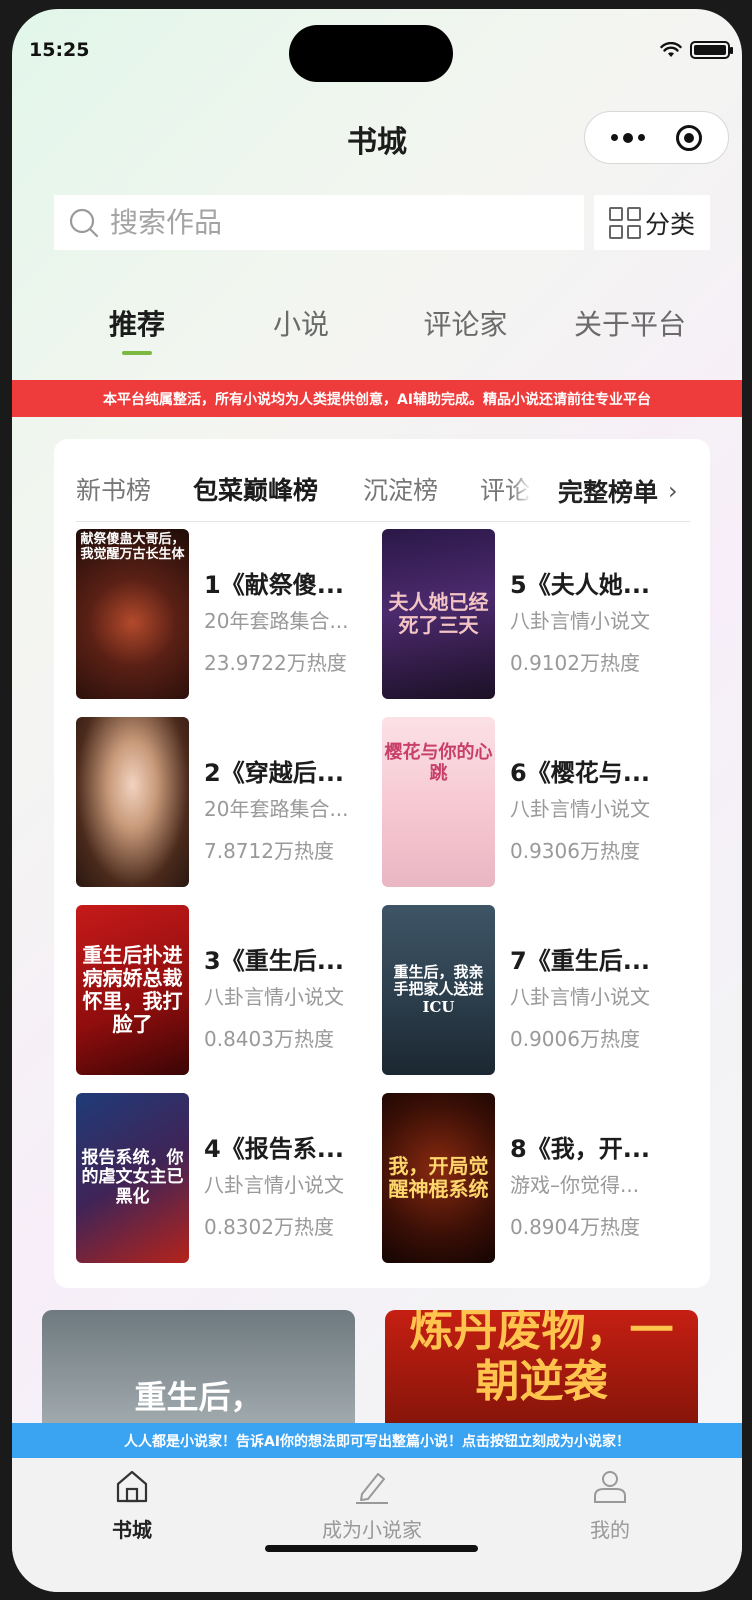 This screenshot has height=1600, width=752. Describe the element at coordinates (132, 802) in the screenshot. I see `book-cover` at that location.